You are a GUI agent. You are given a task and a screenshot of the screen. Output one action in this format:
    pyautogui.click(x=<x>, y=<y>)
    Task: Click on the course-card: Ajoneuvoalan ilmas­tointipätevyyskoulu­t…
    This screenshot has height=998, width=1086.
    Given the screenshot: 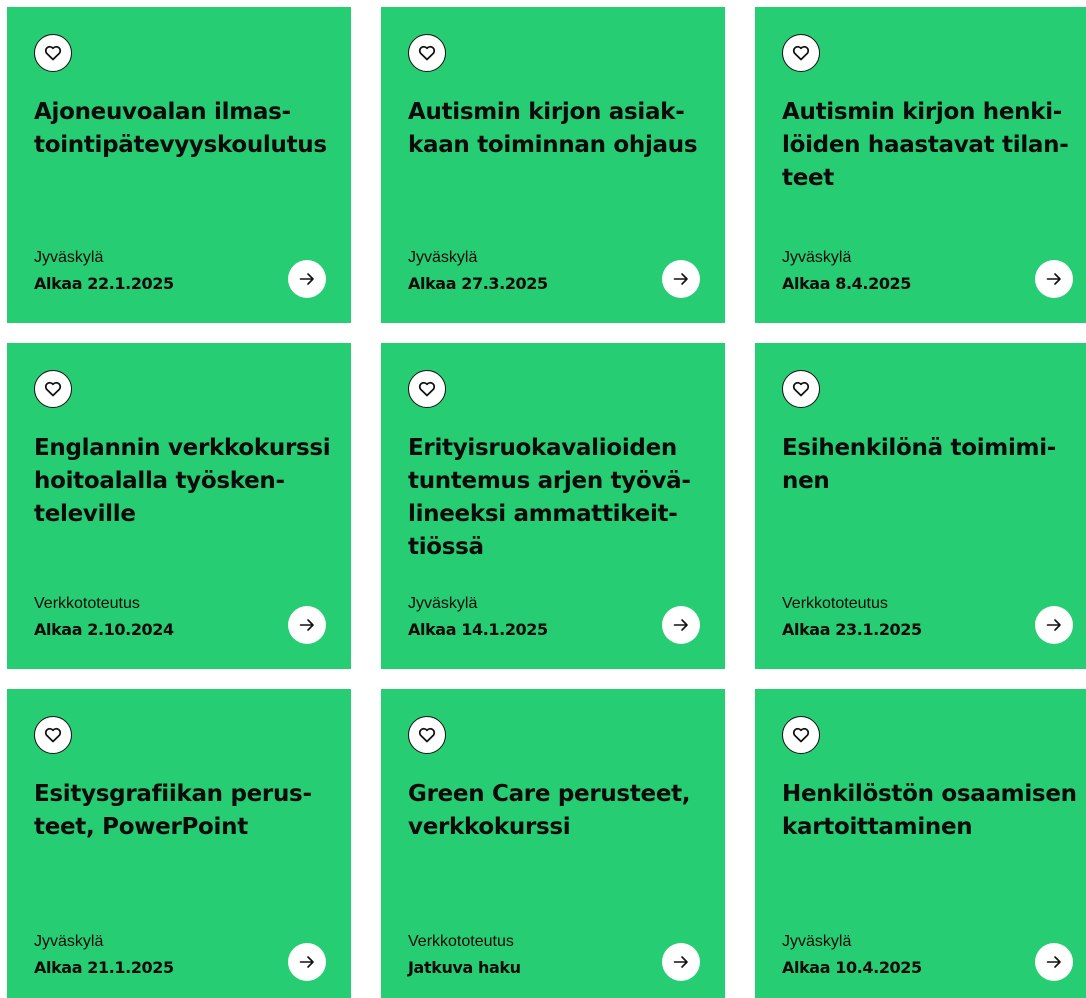 What is the action you would take?
    pyautogui.click(x=179, y=165)
    